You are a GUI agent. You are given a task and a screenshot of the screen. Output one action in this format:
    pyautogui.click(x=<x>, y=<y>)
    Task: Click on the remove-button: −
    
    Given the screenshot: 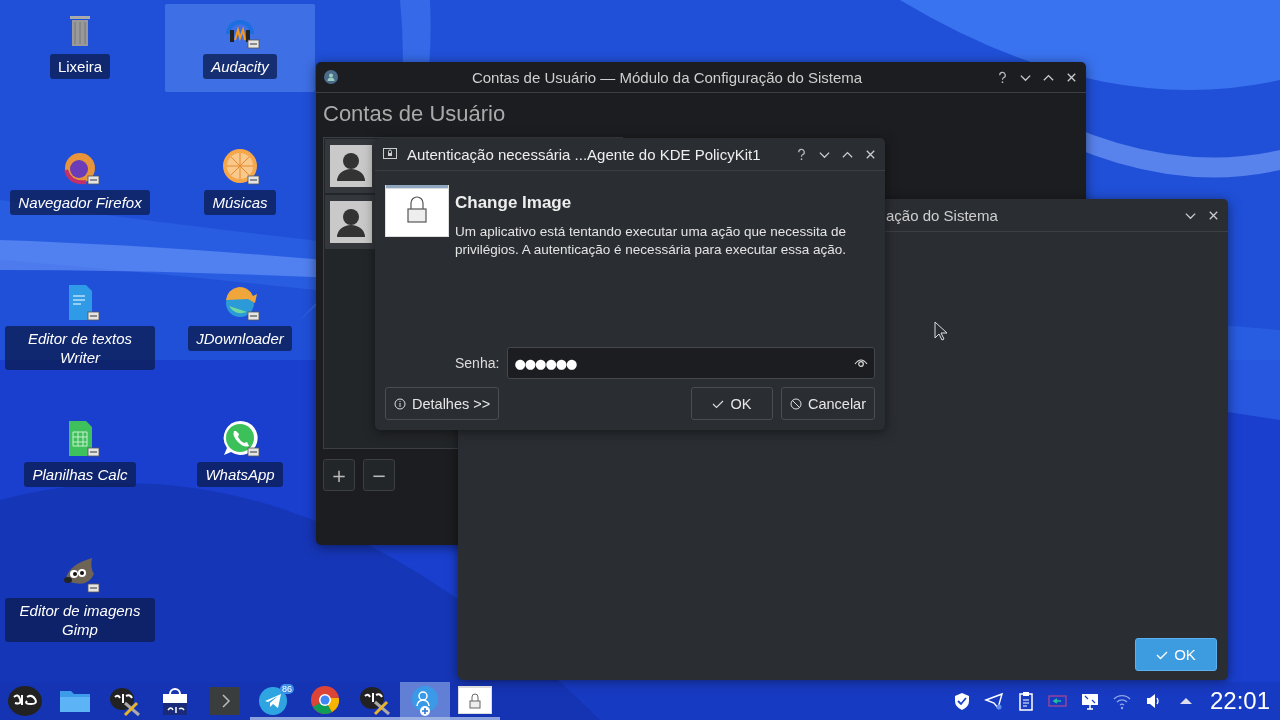 What is the action you would take?
    pyautogui.click(x=379, y=475)
    